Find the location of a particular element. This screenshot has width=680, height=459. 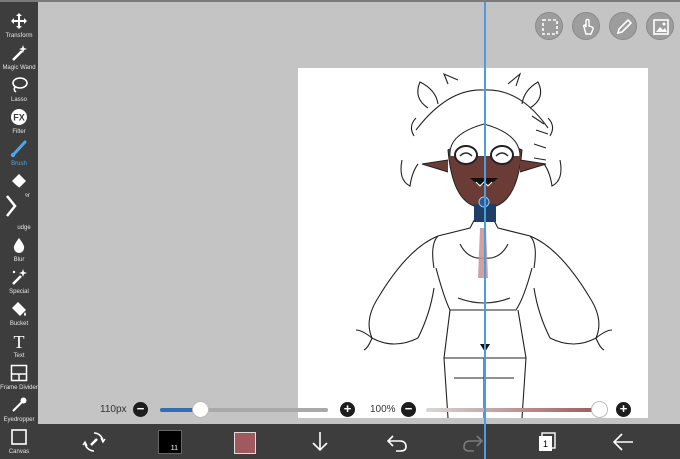

transform-icon is located at coordinates (19, 22).